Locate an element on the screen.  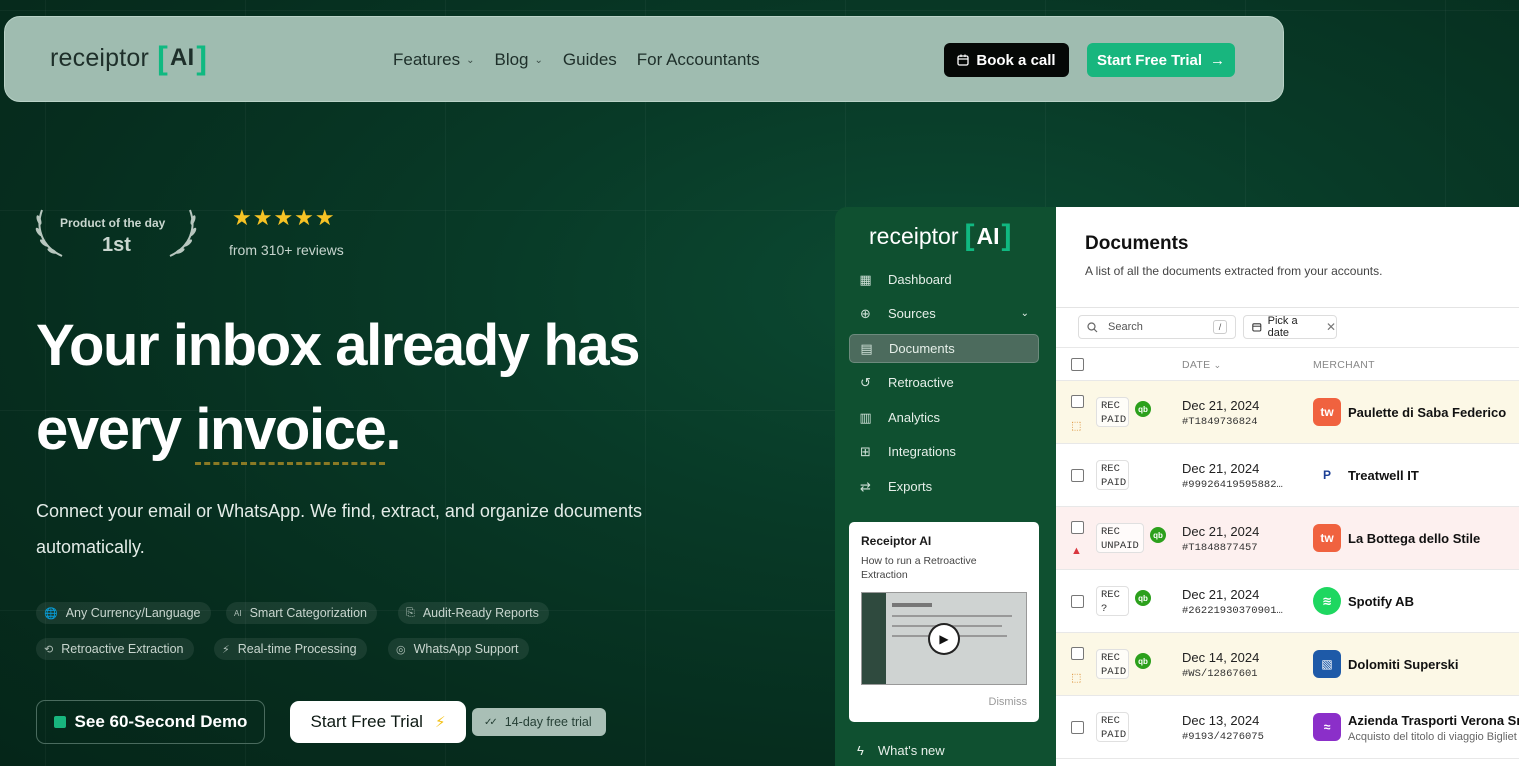
row-id: #WS/12867601 is located at coordinates (1220, 674).